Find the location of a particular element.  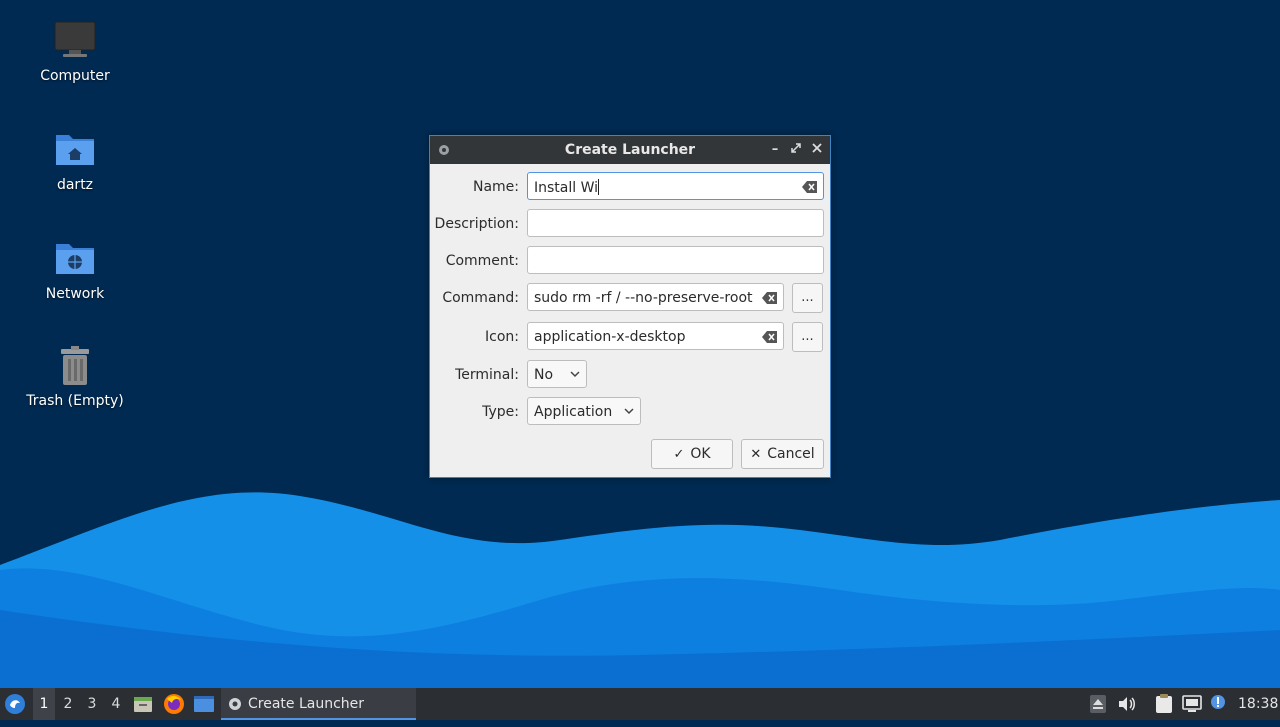

terminal-select: No is located at coordinates (557, 374).